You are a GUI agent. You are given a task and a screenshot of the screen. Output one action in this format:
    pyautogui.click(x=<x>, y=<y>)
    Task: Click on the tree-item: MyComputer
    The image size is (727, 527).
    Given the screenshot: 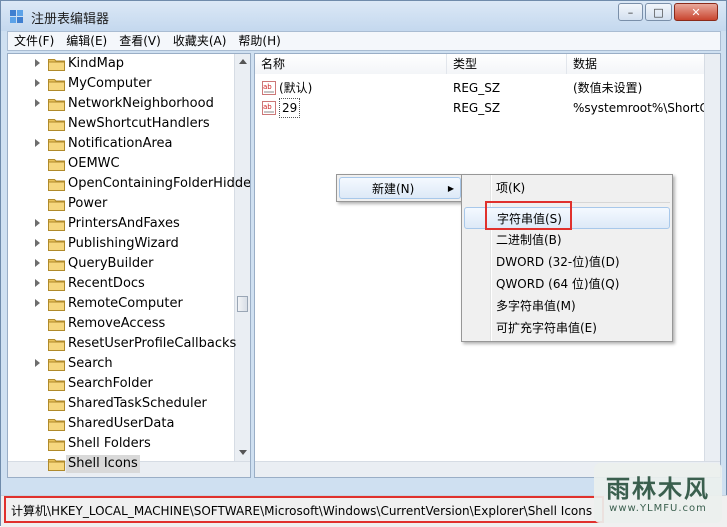 What is the action you would take?
    pyautogui.click(x=122, y=84)
    